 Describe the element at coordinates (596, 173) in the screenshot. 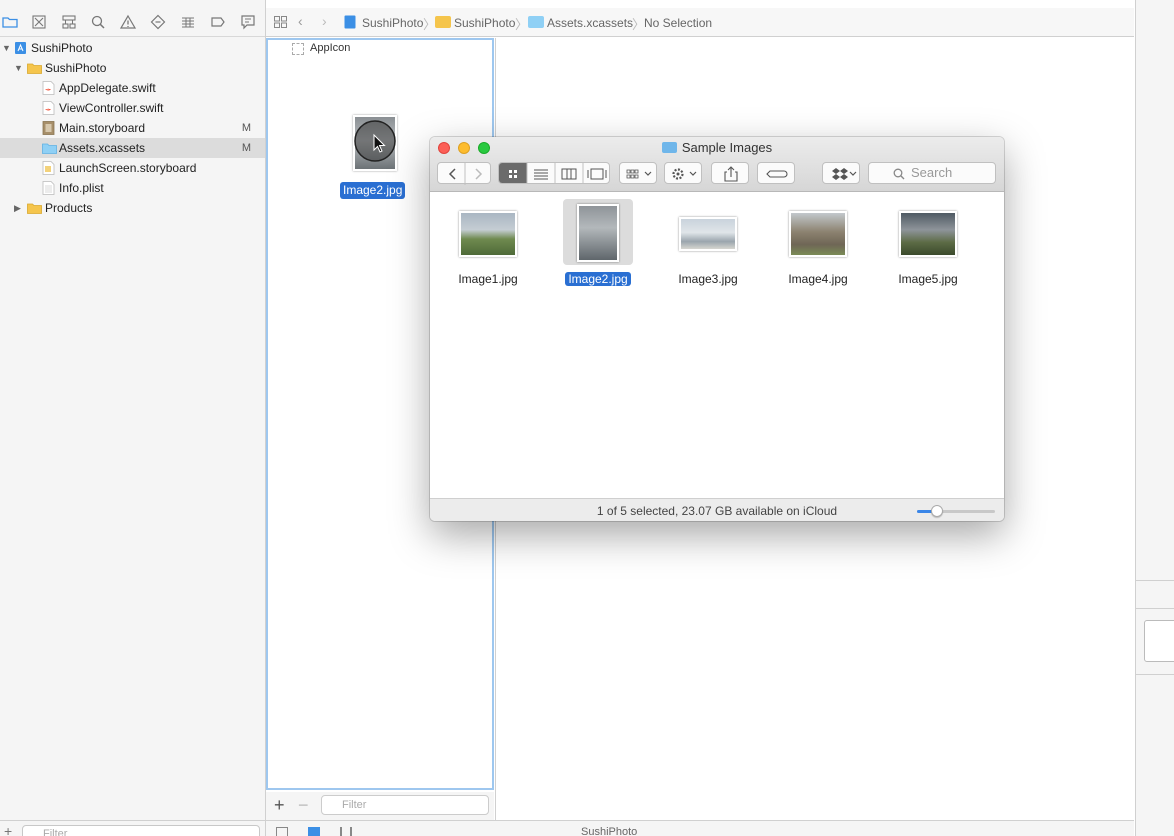

I see `cover-flow-view-button` at that location.